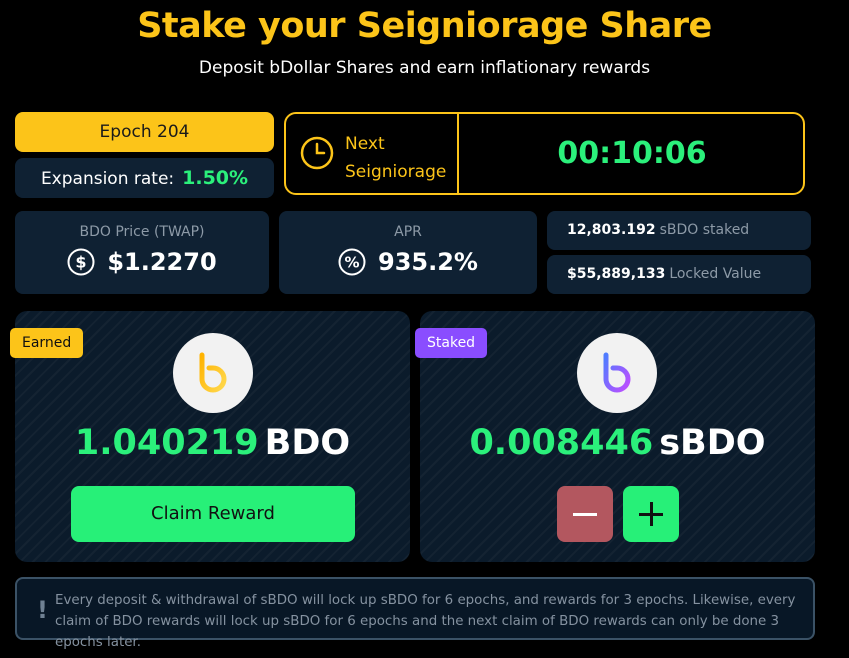  What do you see at coordinates (107, 179) in the screenshot?
I see `expansion-rate-label: Expansion rate:` at bounding box center [107, 179].